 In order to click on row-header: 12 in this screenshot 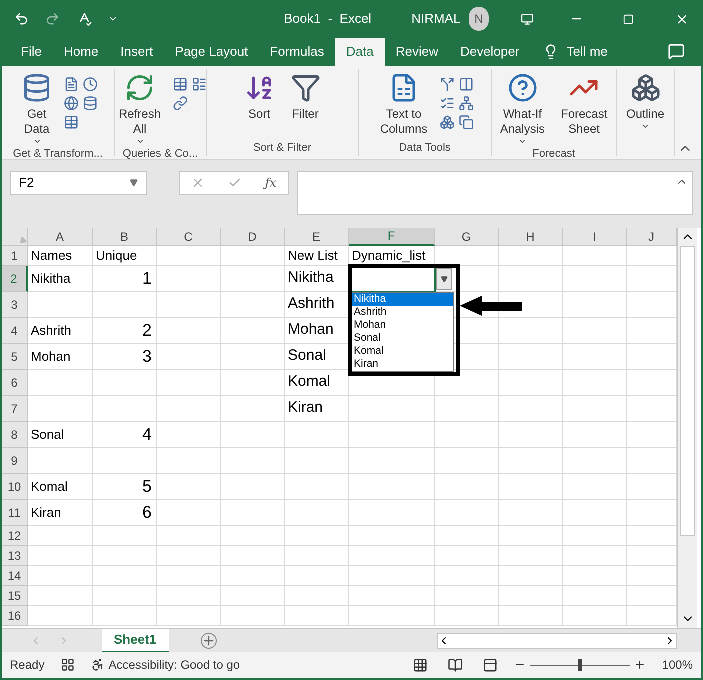, I will do `click(15, 536)`.